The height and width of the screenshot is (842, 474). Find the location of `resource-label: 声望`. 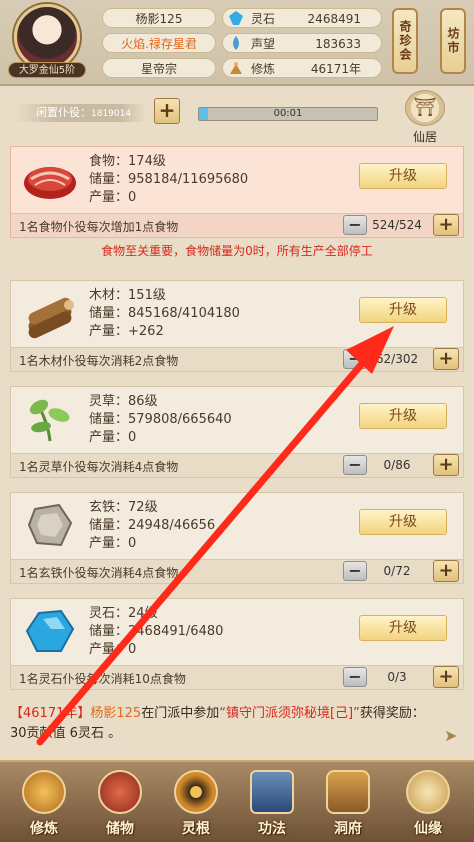

resource-label: 声望 is located at coordinates (263, 44).